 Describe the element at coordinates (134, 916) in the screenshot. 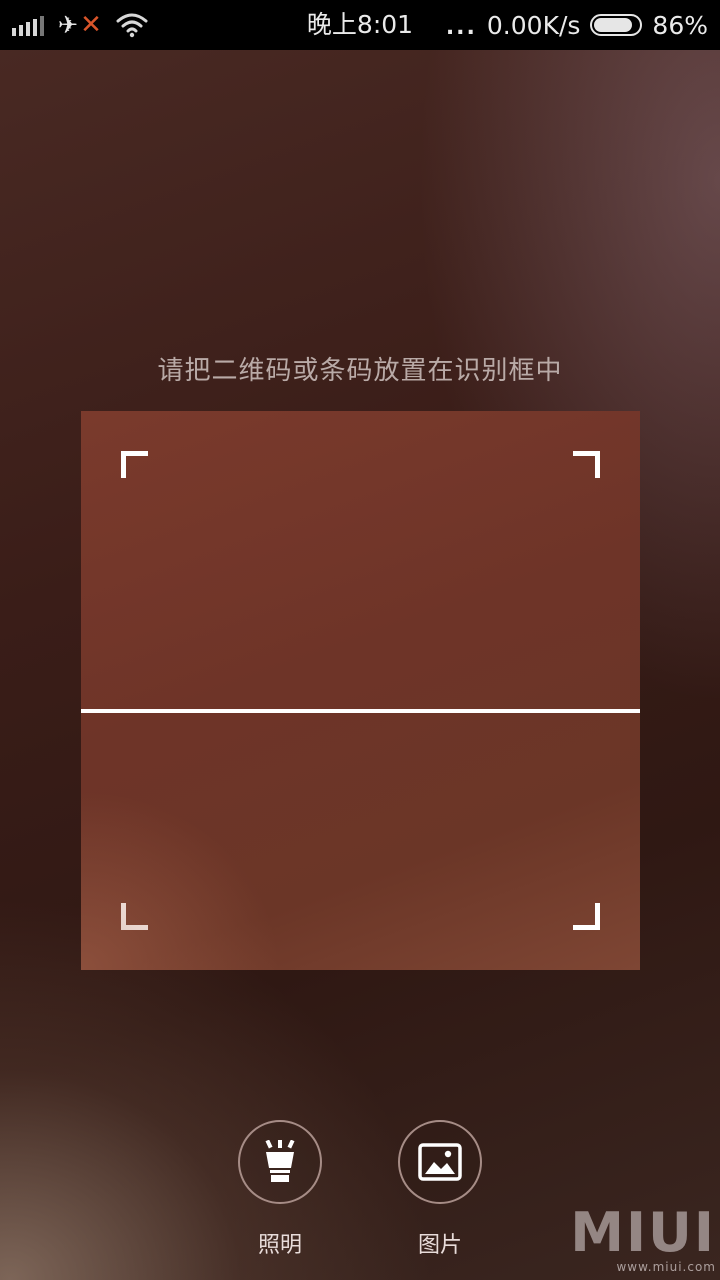

I see `scan-corner-bottom-left` at that location.